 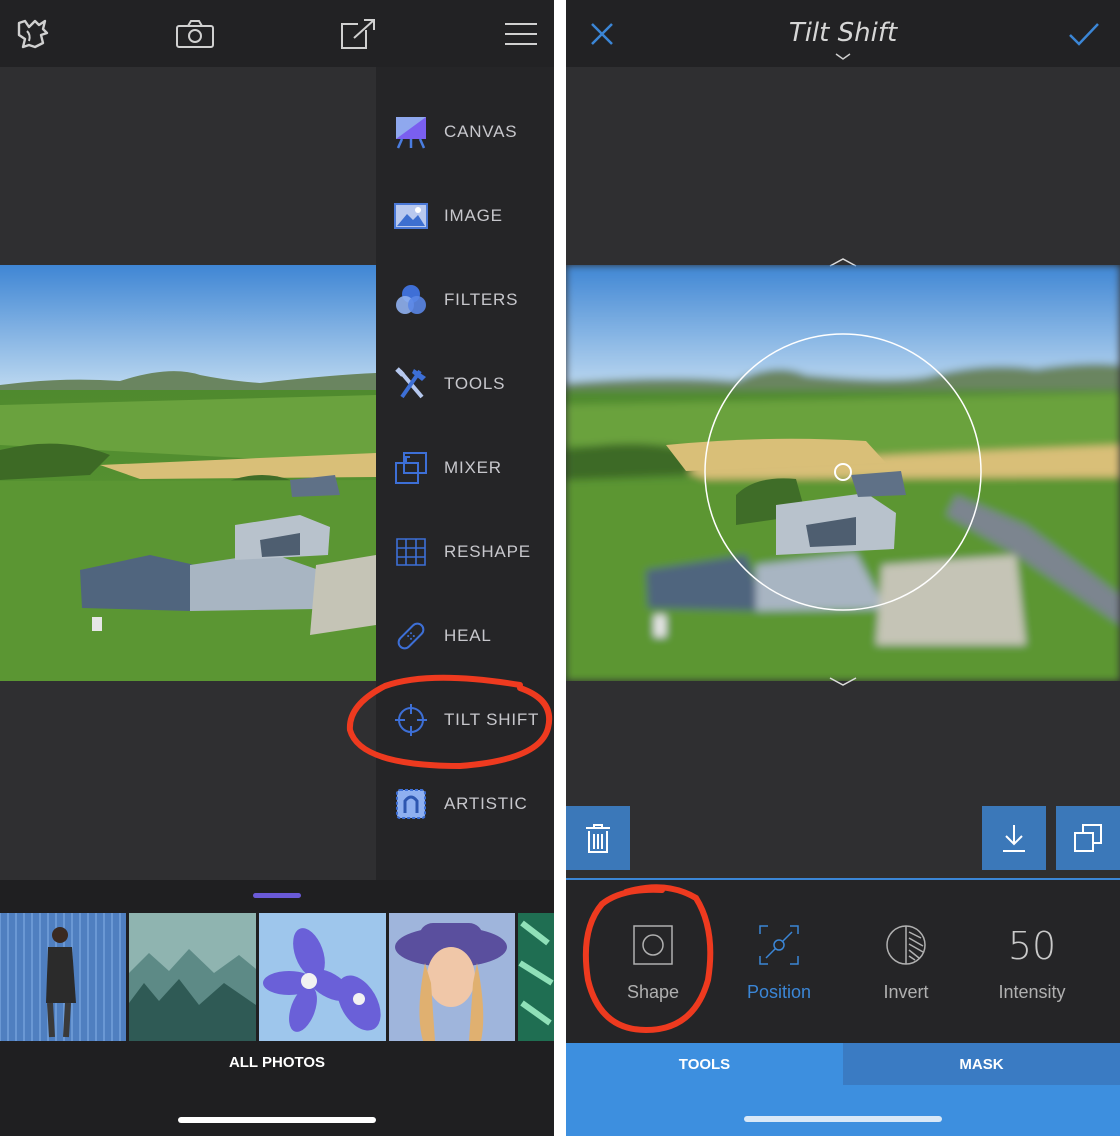 I want to click on gallery-panel: ALL PHOTOS, so click(x=277, y=1008).